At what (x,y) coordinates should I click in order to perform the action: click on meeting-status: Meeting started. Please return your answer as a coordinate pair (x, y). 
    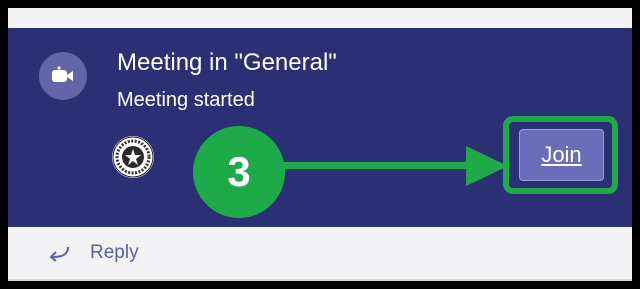
    Looking at the image, I should click on (186, 100).